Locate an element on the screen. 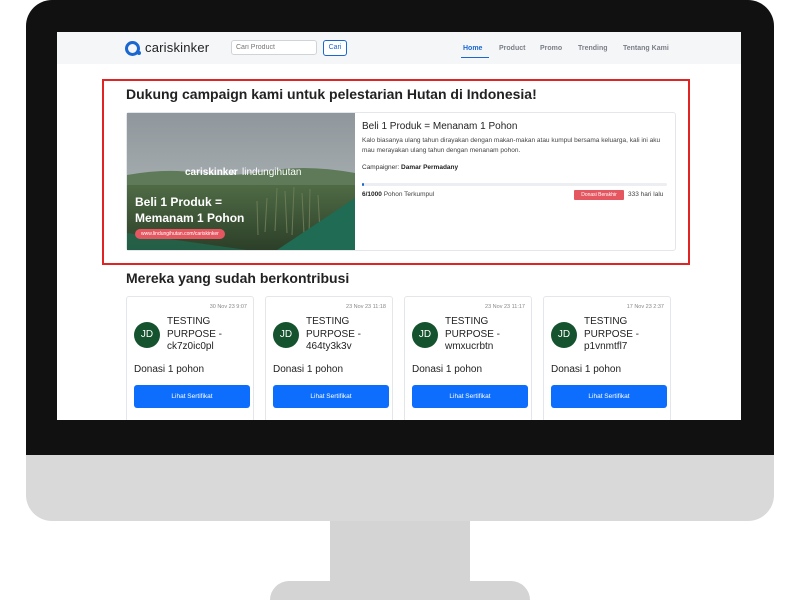 The height and width of the screenshot is (600, 800). nav-home: Home is located at coordinates (472, 48).